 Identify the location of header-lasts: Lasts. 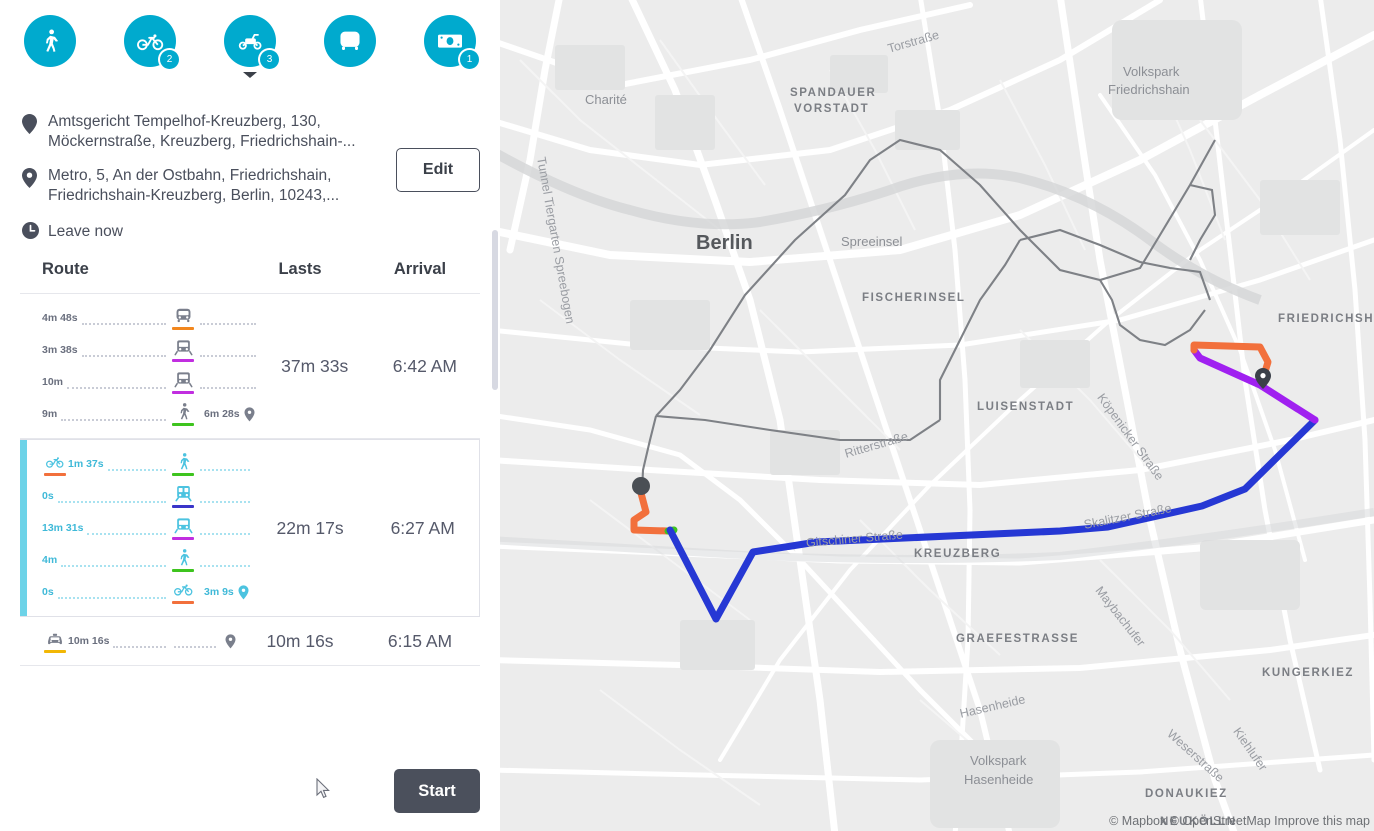
(300, 269).